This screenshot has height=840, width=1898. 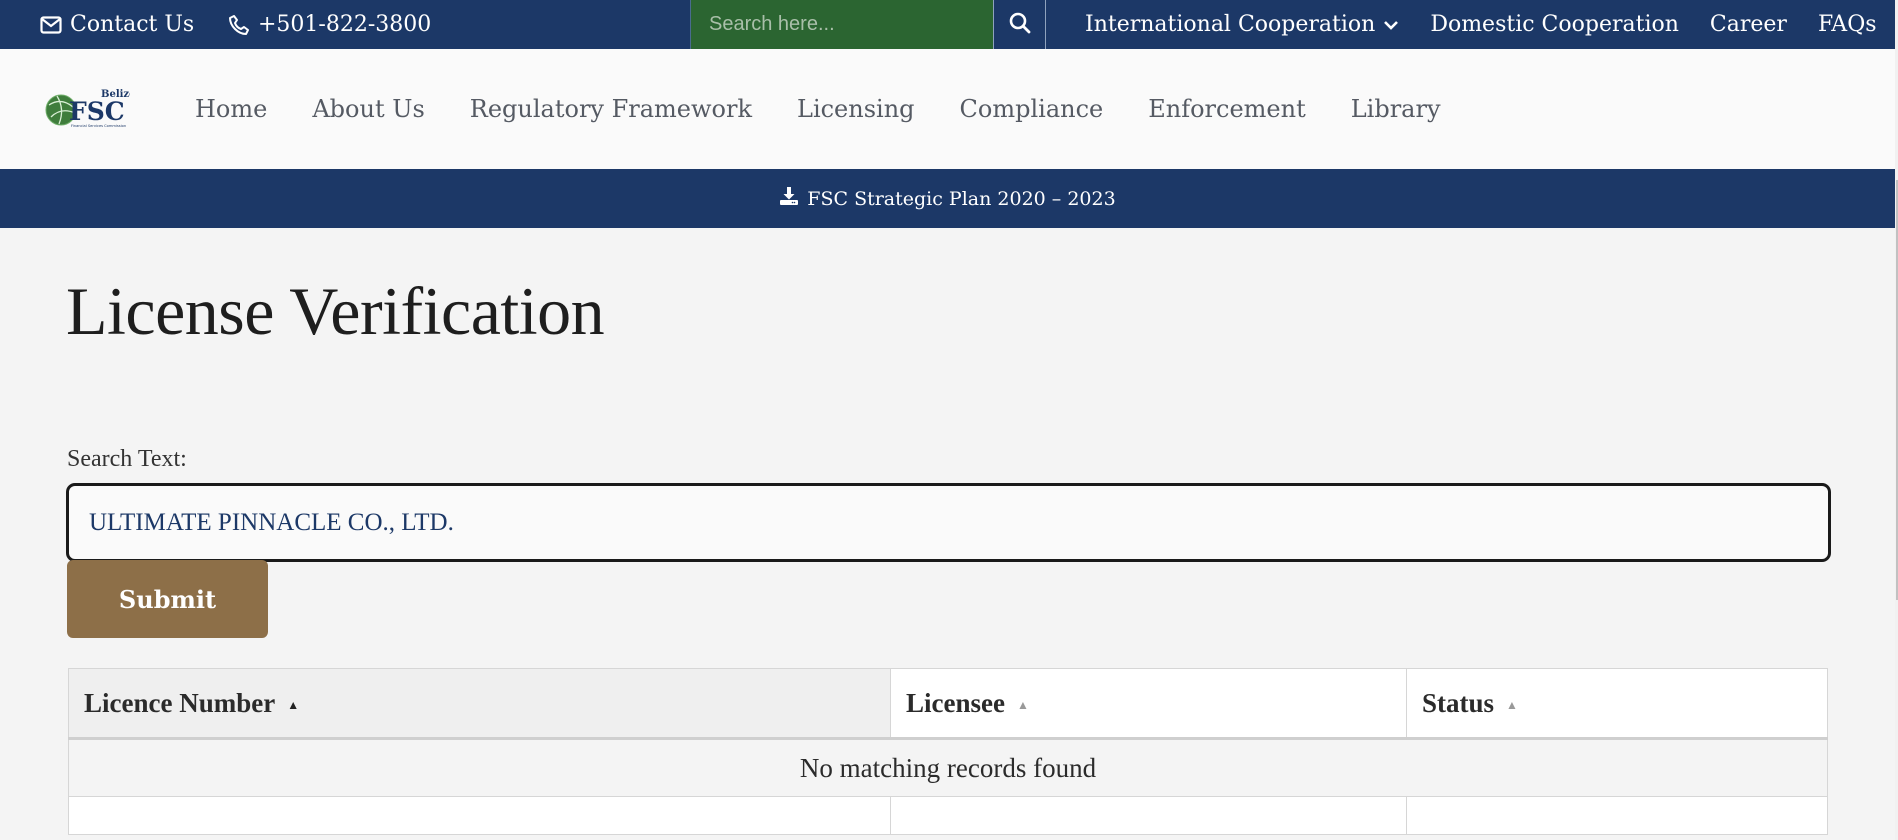 I want to click on fsc-logo: Belize FSC Financial Services Commission, so click(x=90, y=108).